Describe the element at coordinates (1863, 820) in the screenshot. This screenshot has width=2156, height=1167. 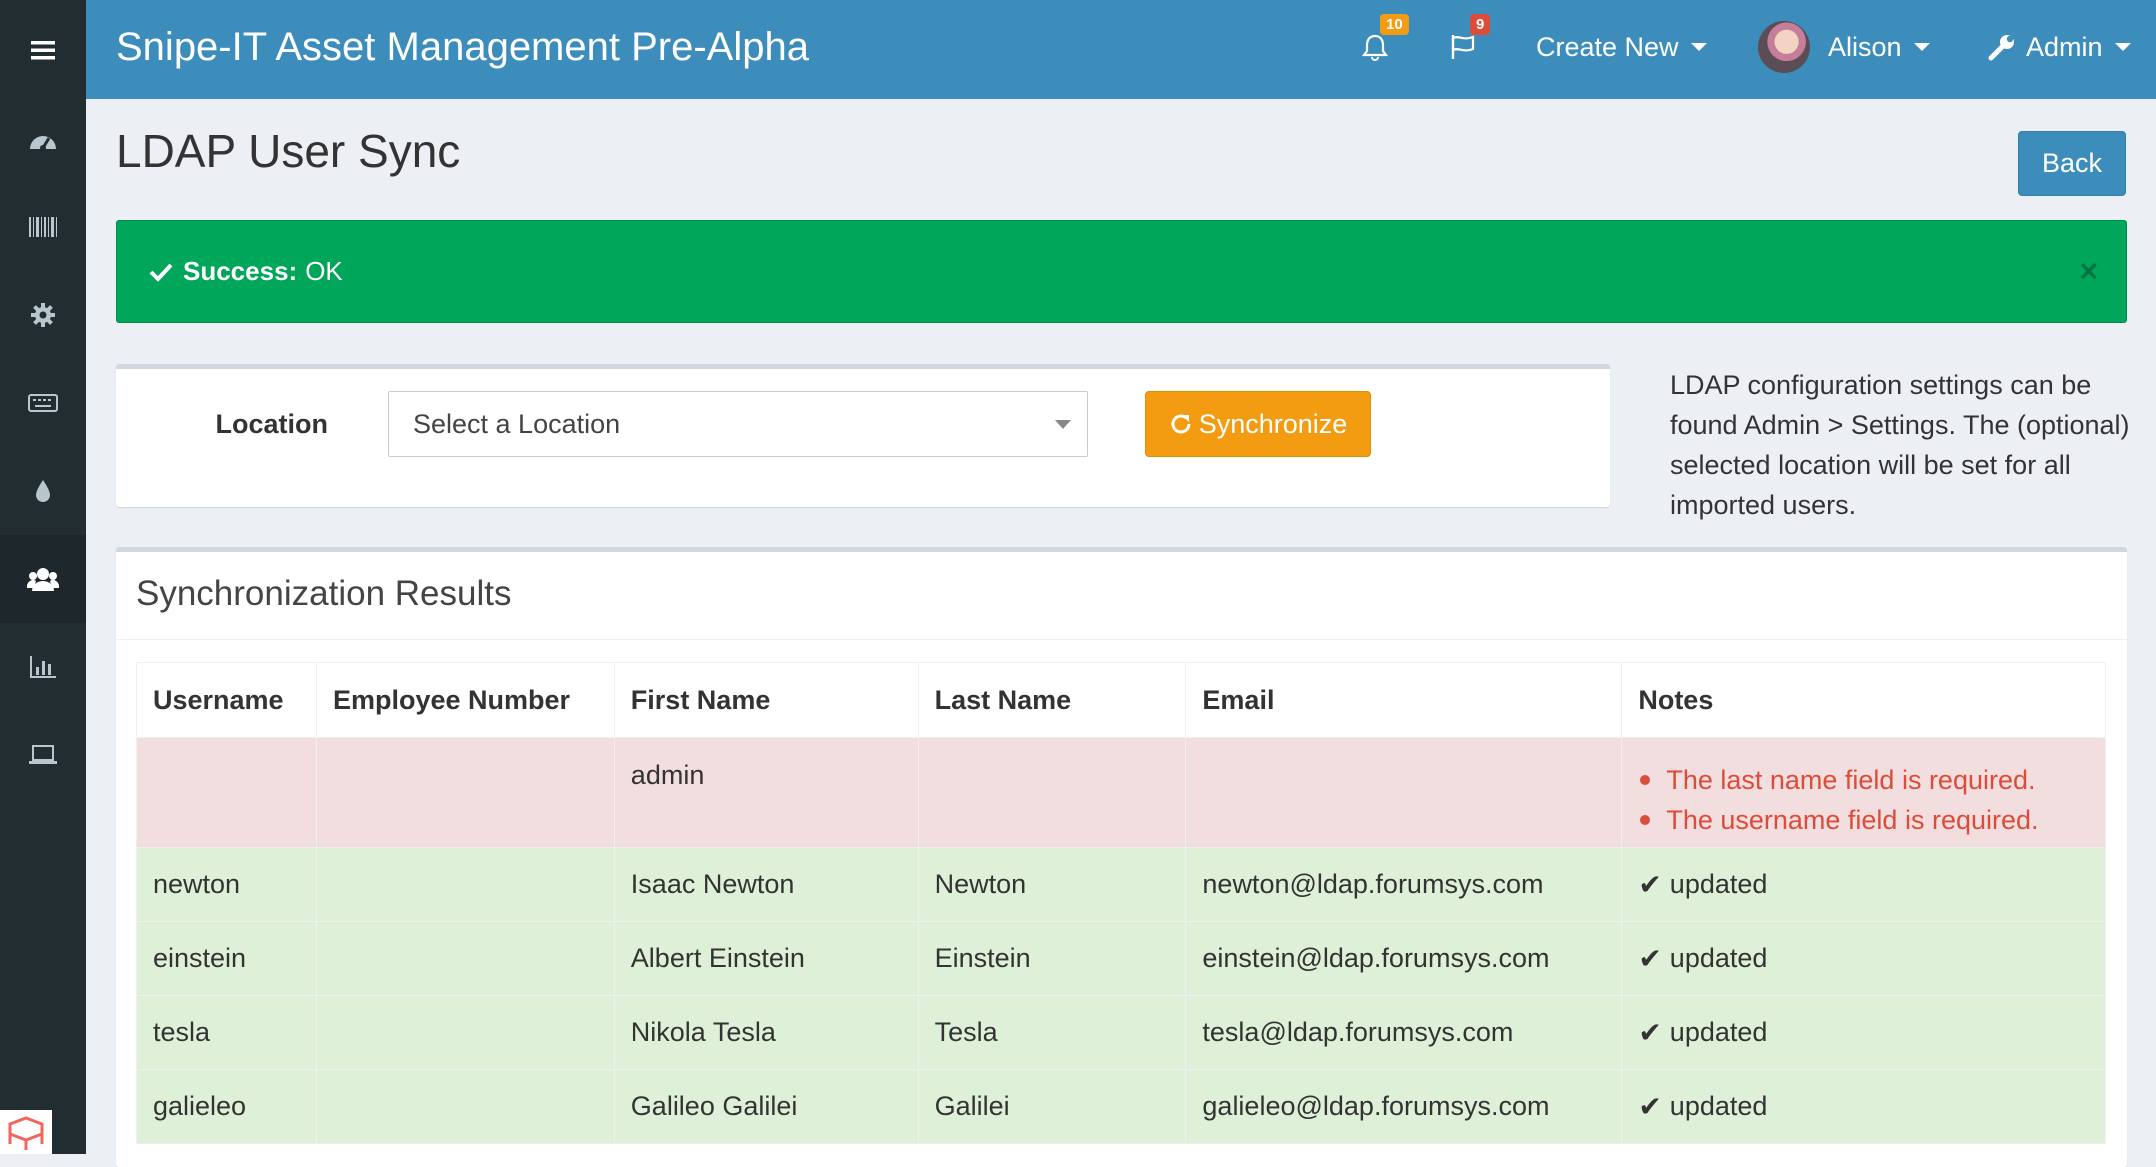
I see `error-item: The username field is required.` at that location.